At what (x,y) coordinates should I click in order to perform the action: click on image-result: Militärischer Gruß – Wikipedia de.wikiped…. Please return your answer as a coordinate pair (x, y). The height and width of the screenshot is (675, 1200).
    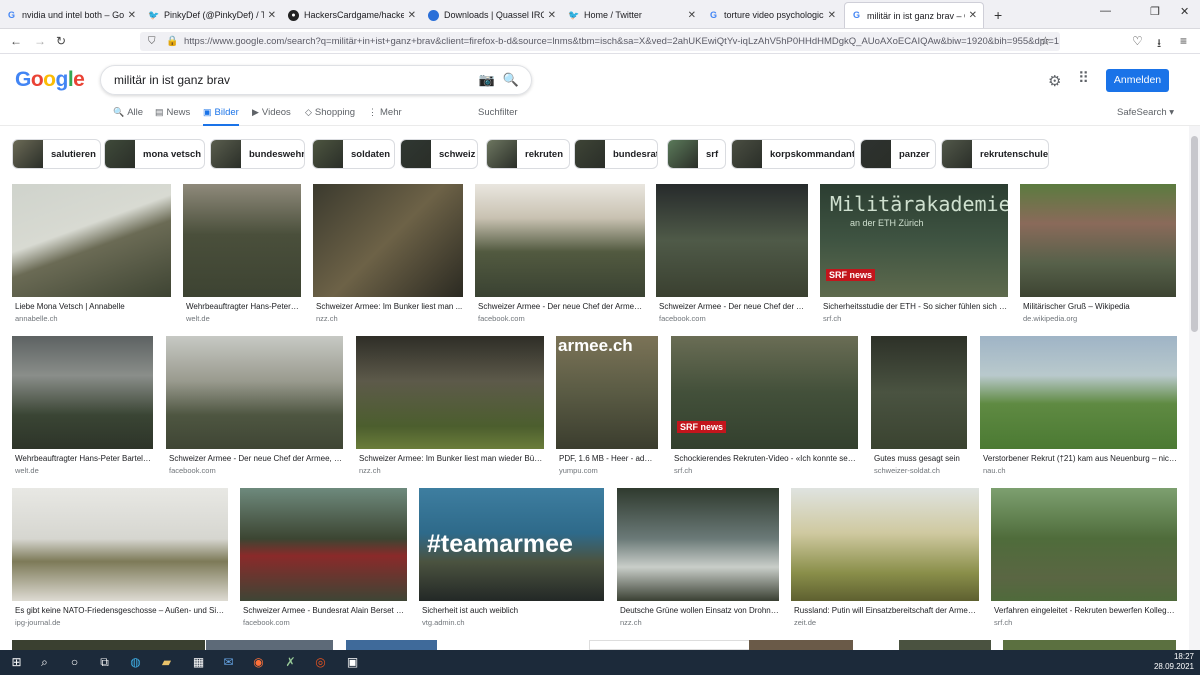
    Looking at the image, I should click on (1098, 260).